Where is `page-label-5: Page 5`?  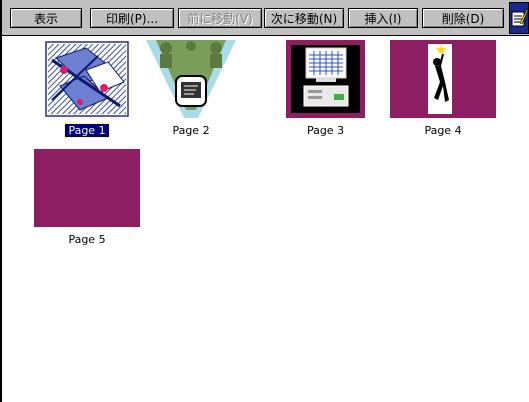
page-label-5: Page 5 is located at coordinates (87, 239).